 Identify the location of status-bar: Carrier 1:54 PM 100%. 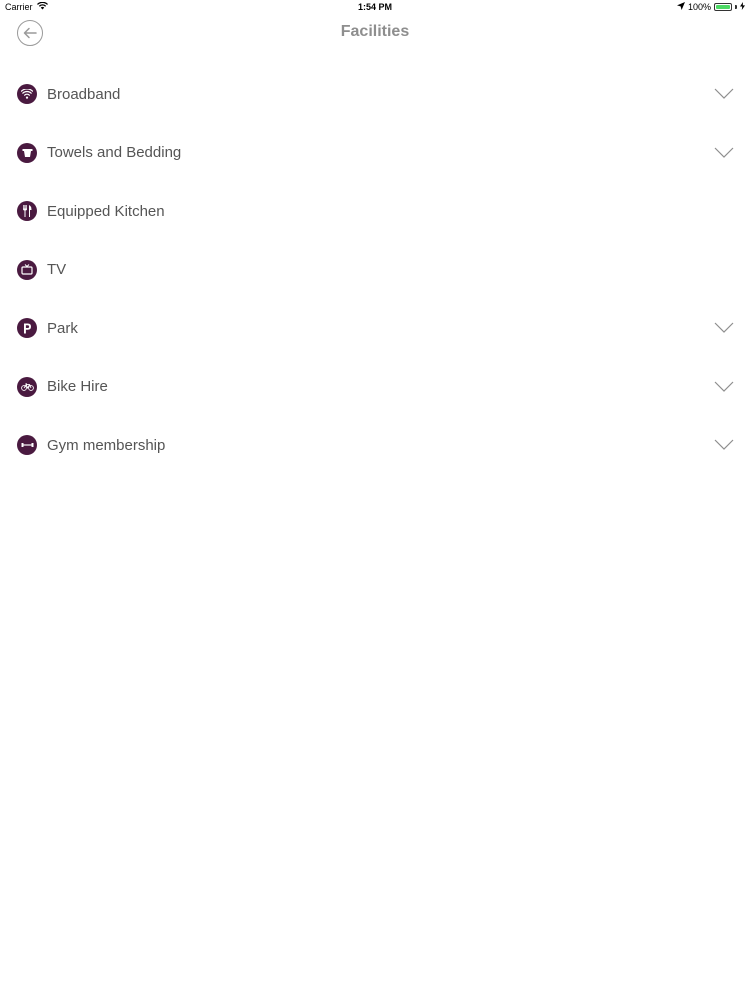
(375, 8).